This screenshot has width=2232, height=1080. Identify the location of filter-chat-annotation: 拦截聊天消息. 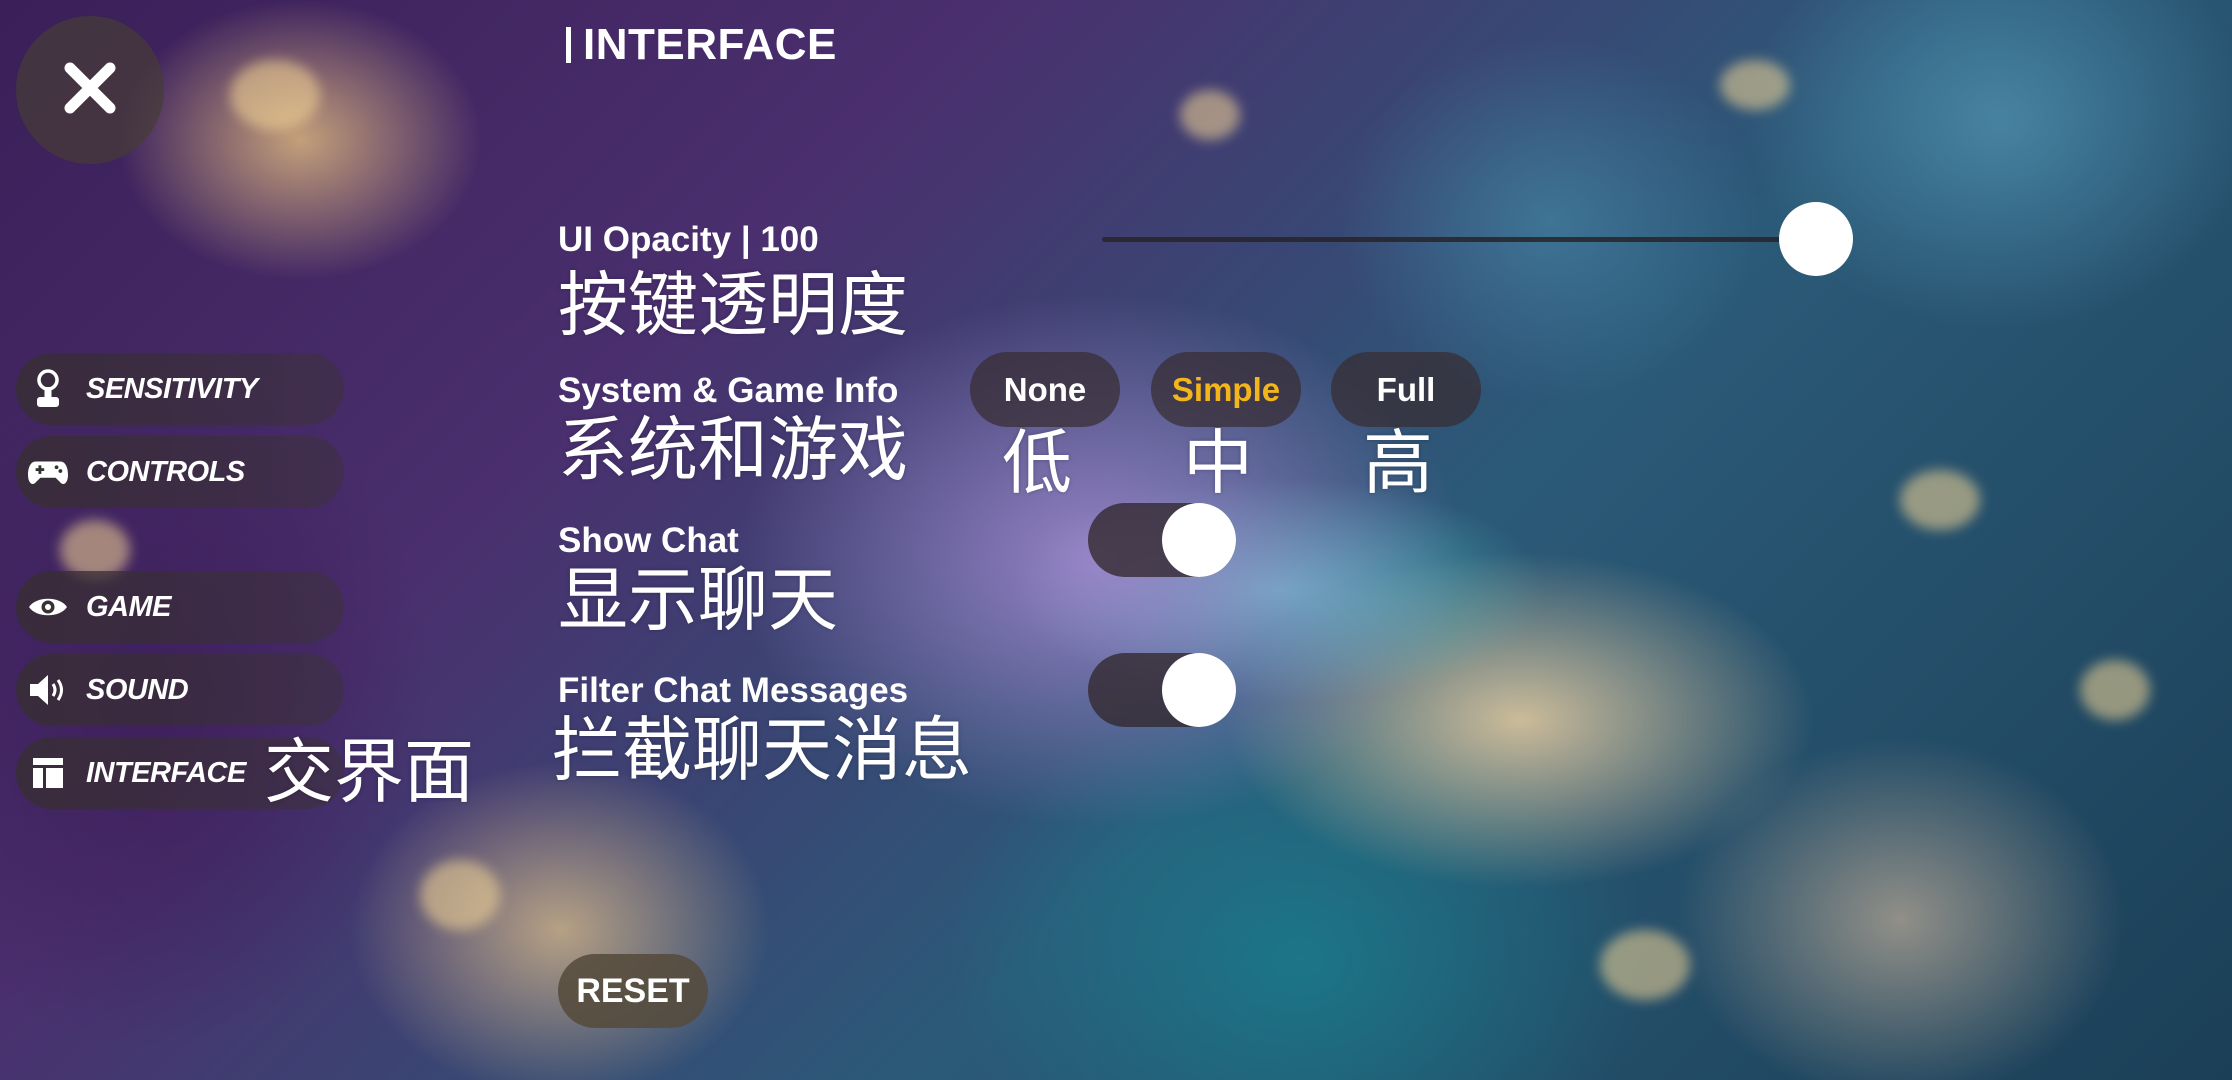
(762, 750).